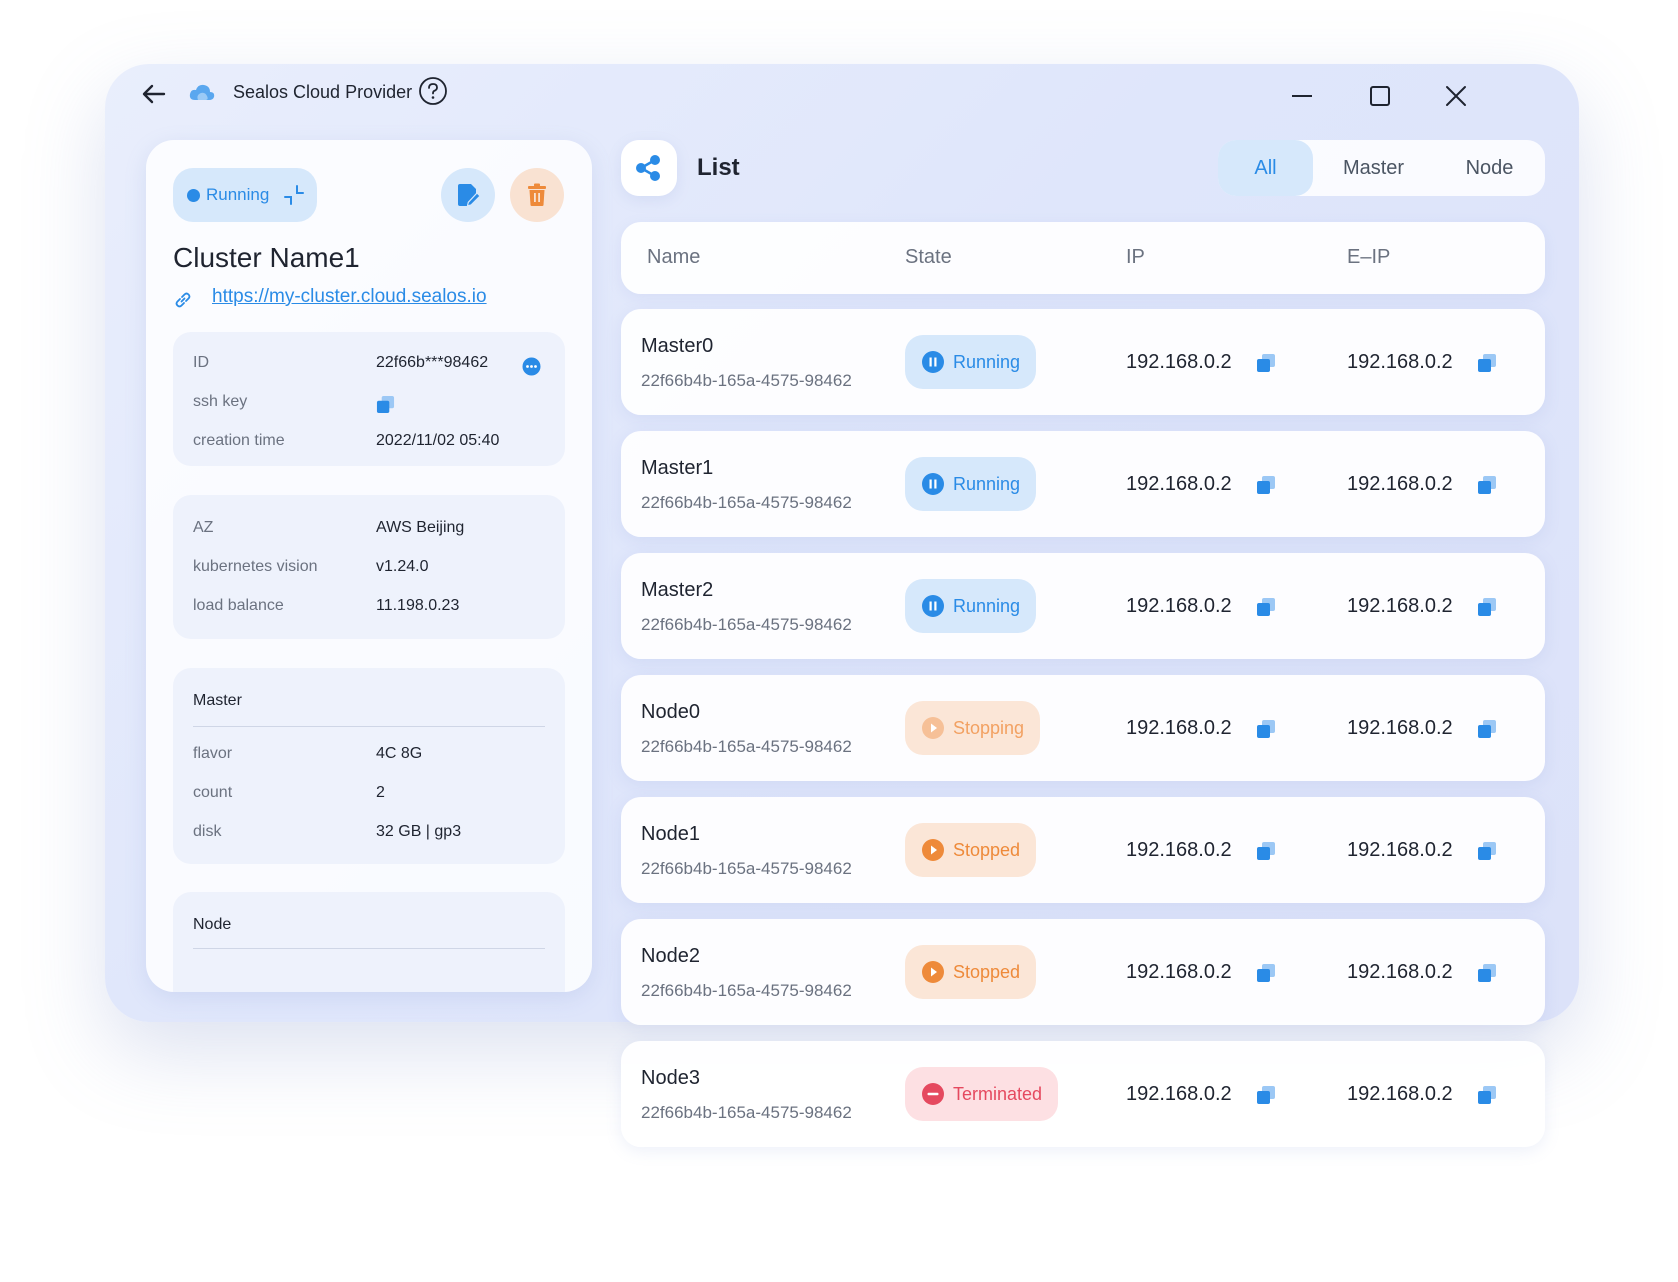 The height and width of the screenshot is (1282, 1678). Describe the element at coordinates (213, 753) in the screenshot. I see `flavor-label: flavor` at that location.